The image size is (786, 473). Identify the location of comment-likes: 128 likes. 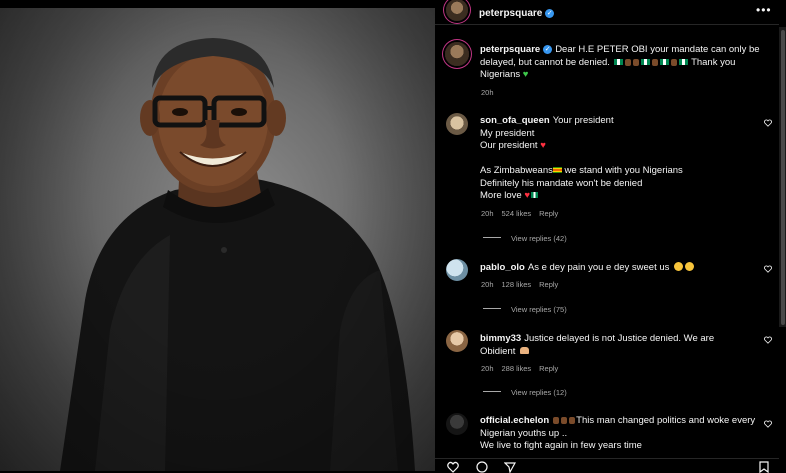
(517, 284).